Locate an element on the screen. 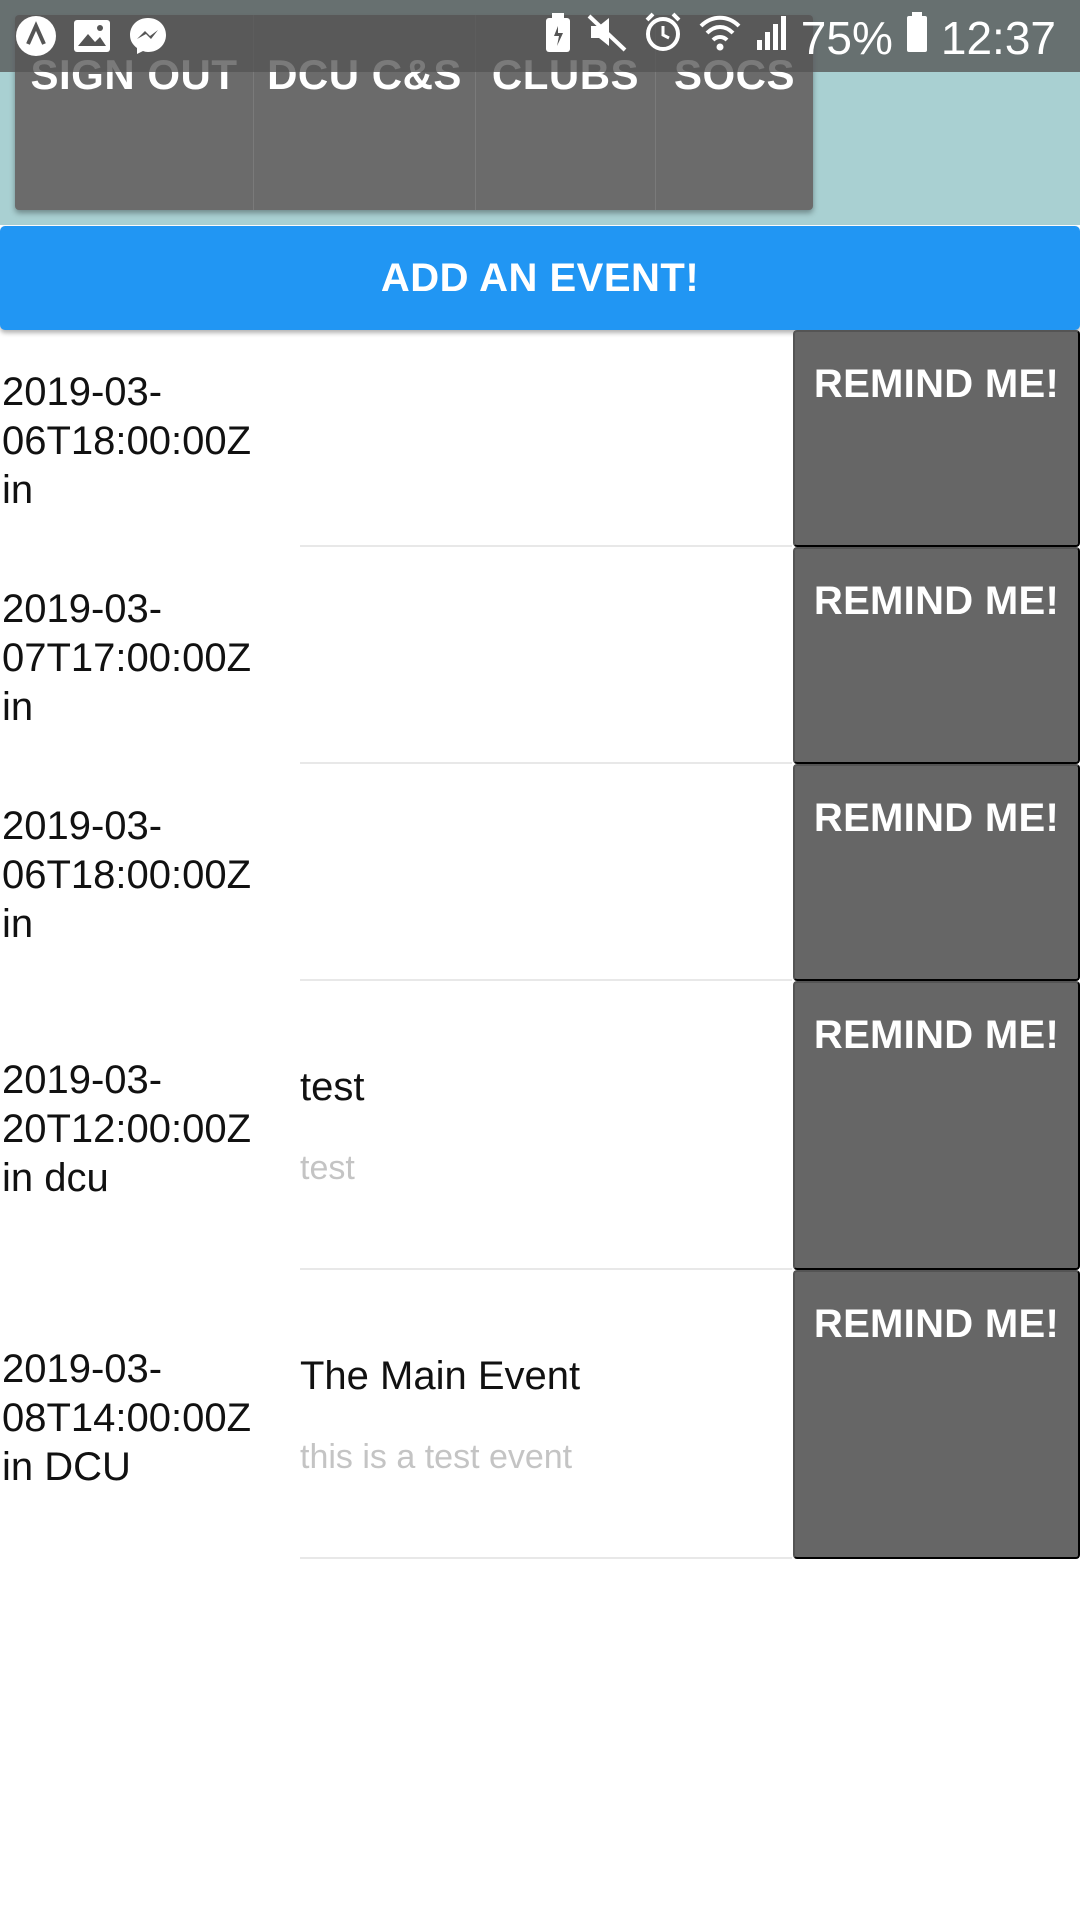 The image size is (1080, 1920). event-date: 2019-03-20T12:00:00Z in dcu is located at coordinates (147, 1129).